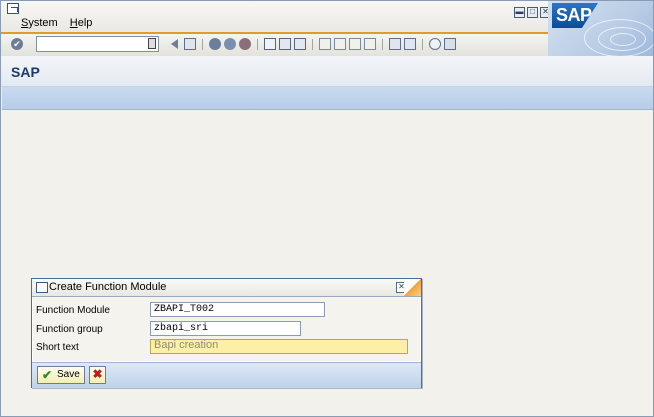  I want to click on save-button-label: Save, so click(68, 374).